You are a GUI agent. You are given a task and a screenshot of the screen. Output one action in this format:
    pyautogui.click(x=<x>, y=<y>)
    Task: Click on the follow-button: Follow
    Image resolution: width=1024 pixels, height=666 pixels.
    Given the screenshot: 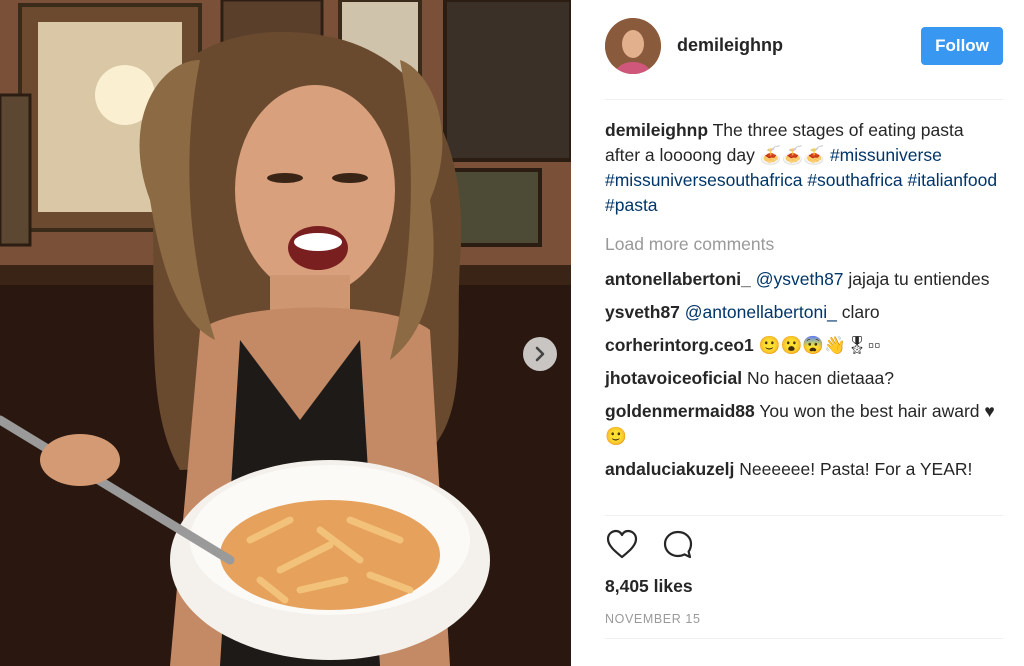 What is the action you would take?
    pyautogui.click(x=962, y=46)
    